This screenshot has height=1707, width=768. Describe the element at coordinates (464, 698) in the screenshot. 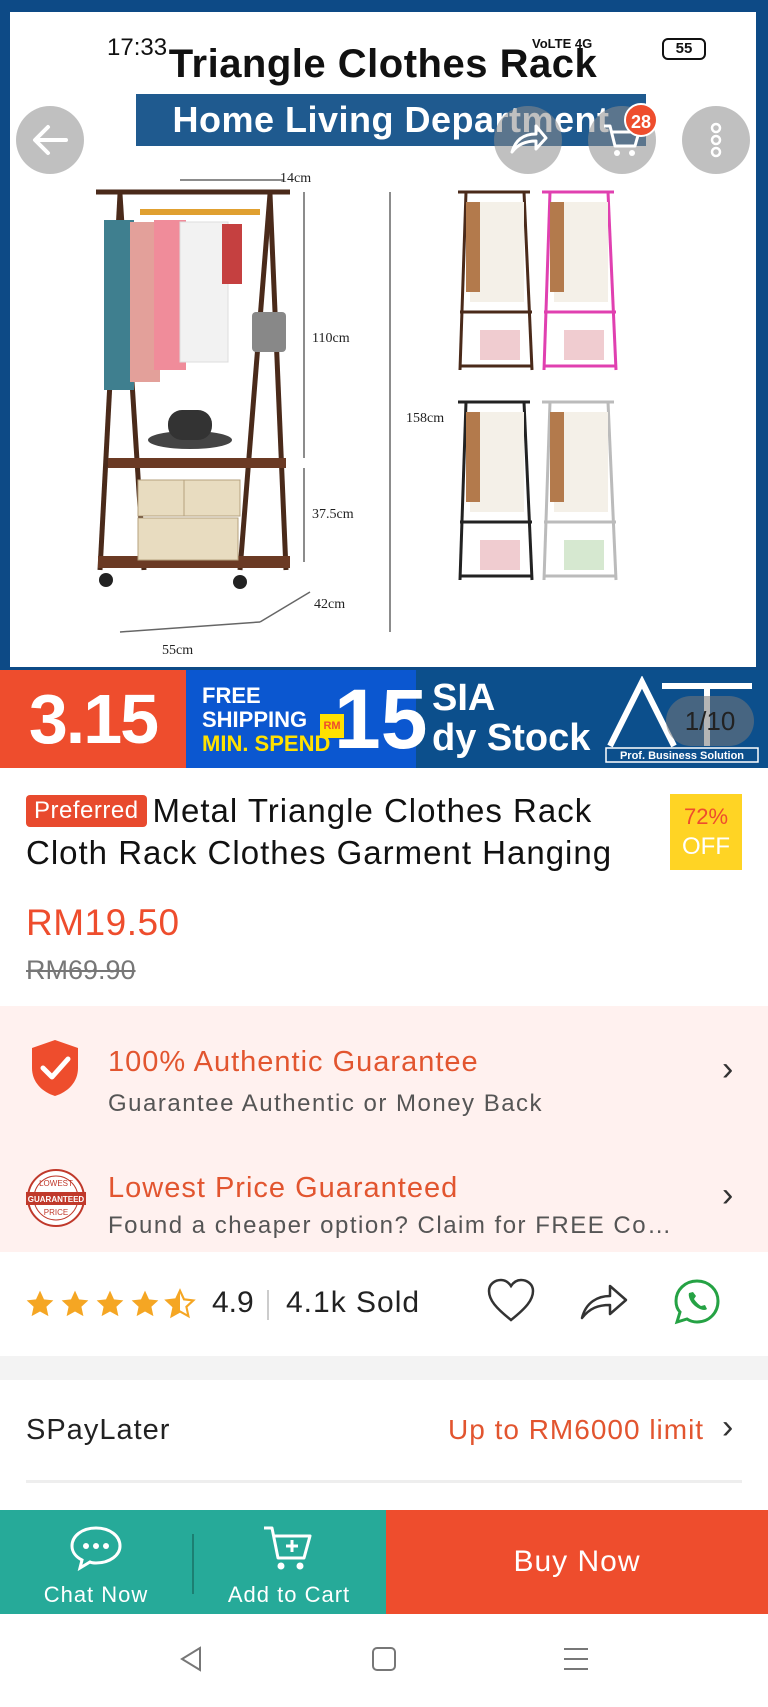

I see `promo-right-line1: SIA` at that location.